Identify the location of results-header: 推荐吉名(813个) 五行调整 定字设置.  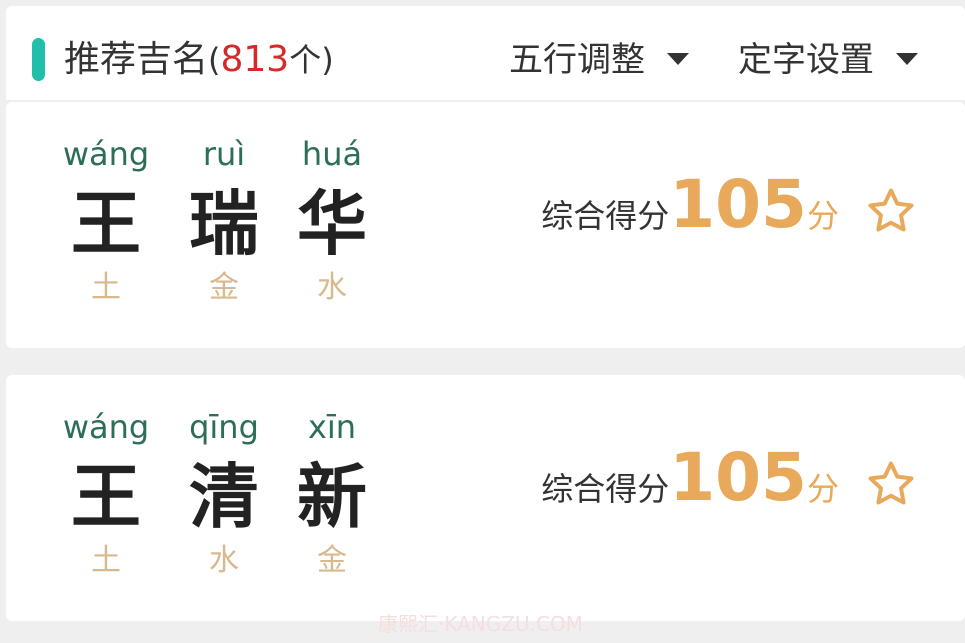
(485, 53).